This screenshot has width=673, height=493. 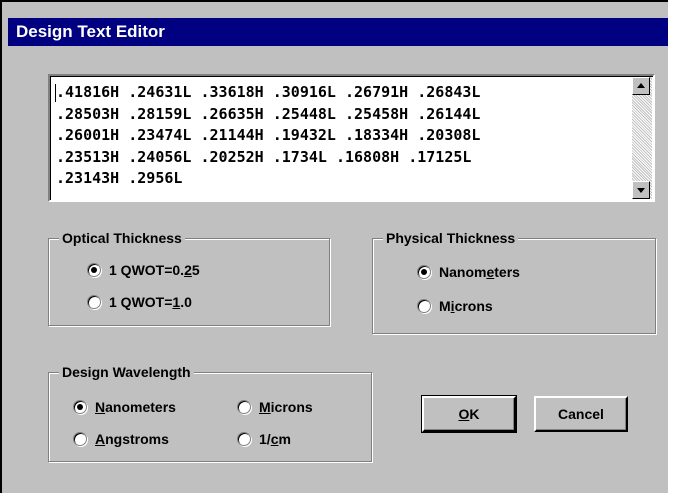 What do you see at coordinates (451, 238) in the screenshot?
I see `physical-thickness-label: Physical Thickness` at bounding box center [451, 238].